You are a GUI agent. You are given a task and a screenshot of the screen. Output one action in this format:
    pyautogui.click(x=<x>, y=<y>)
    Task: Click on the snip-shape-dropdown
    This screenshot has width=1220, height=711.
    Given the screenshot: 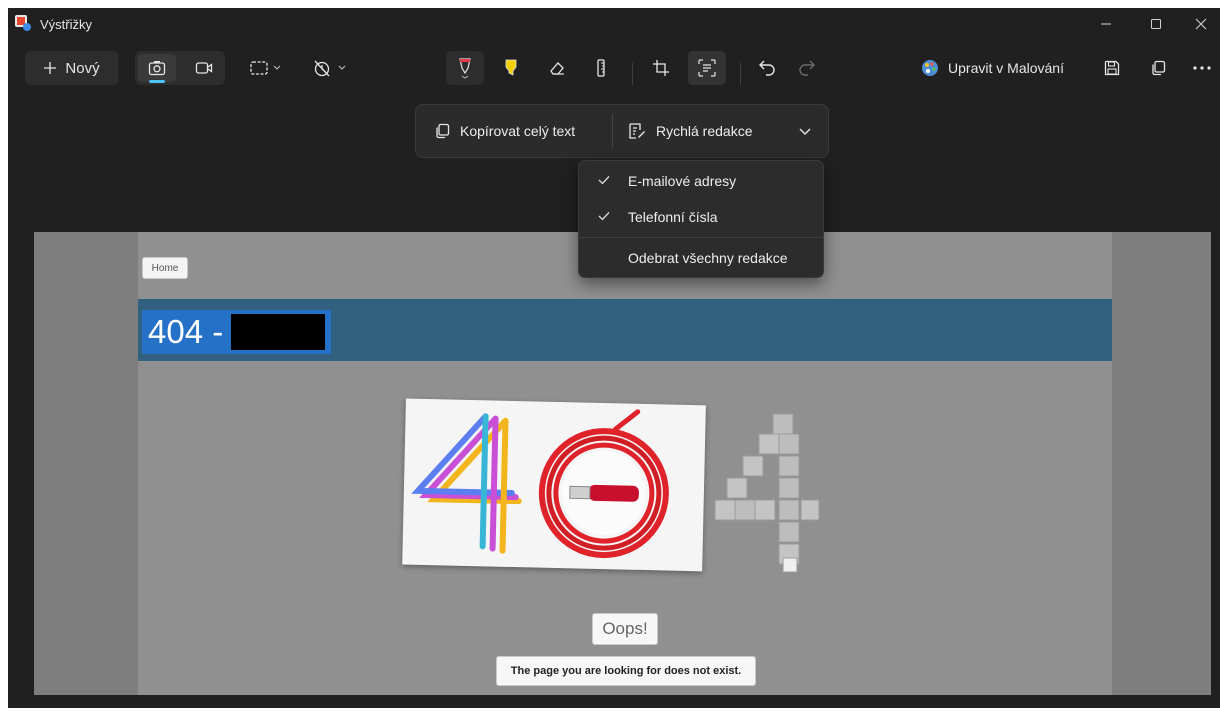 What is the action you would take?
    pyautogui.click(x=267, y=68)
    